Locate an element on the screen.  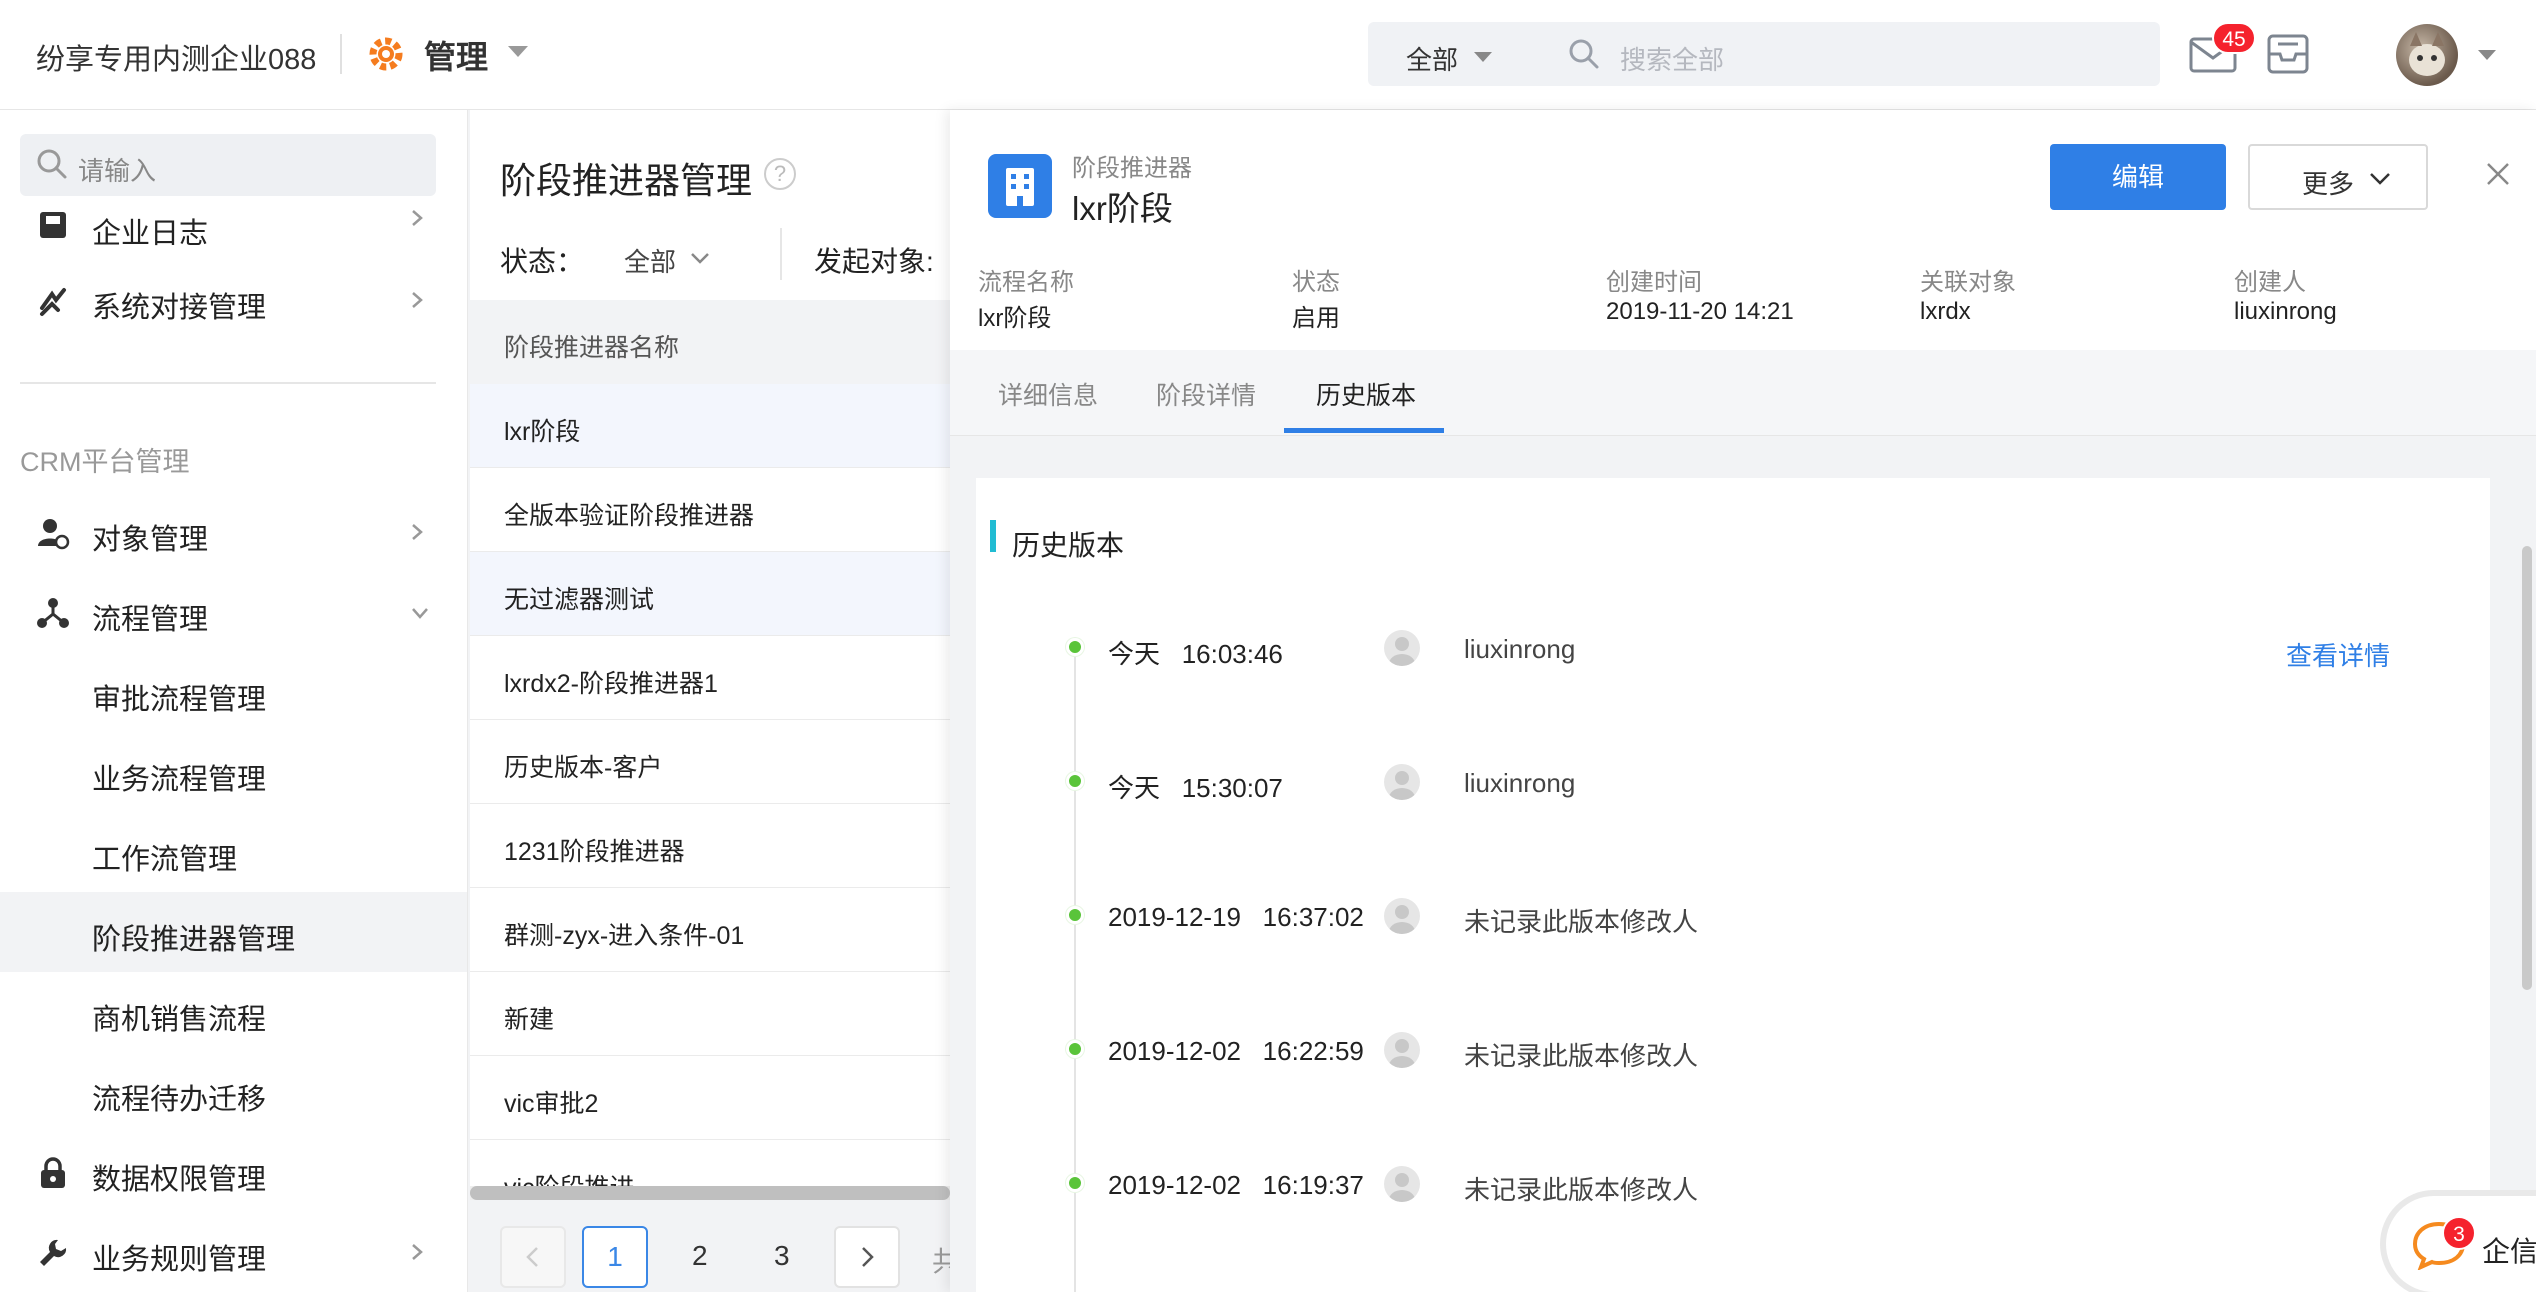
qixin-chat-widget: 3 企信 is located at coordinates (2461, 1244).